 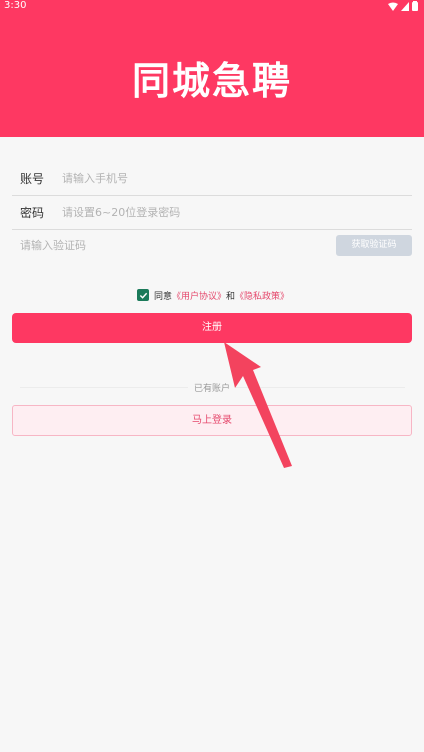 What do you see at coordinates (393, 6) in the screenshot?
I see `wifi-icon` at bounding box center [393, 6].